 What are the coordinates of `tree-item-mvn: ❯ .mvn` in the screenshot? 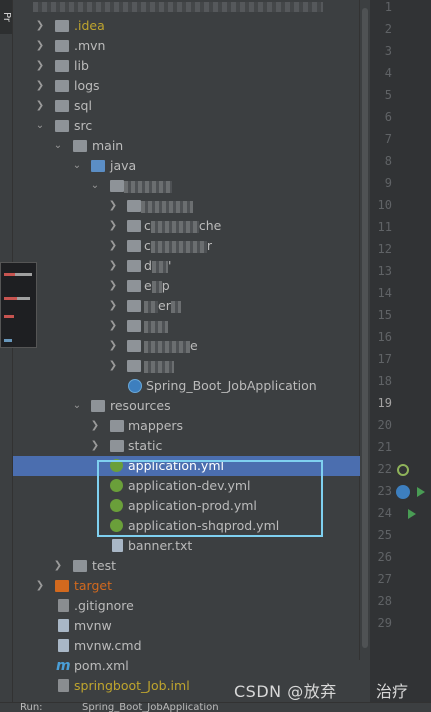 It's located at (186, 46).